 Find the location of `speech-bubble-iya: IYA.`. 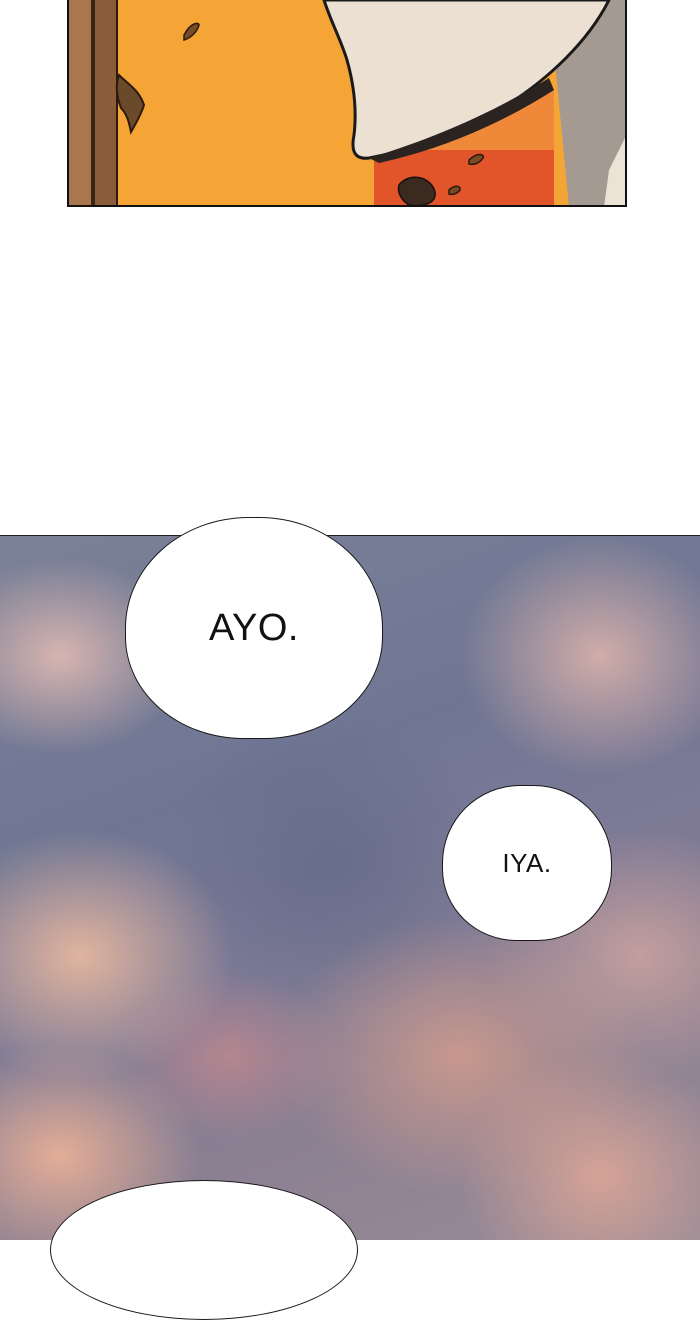

speech-bubble-iya: IYA. is located at coordinates (527, 863).